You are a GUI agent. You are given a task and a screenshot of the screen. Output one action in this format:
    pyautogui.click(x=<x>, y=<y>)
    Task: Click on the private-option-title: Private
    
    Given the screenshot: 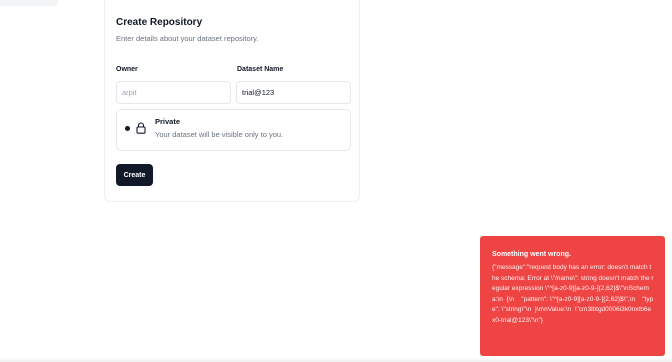 What is the action you would take?
    pyautogui.click(x=168, y=121)
    